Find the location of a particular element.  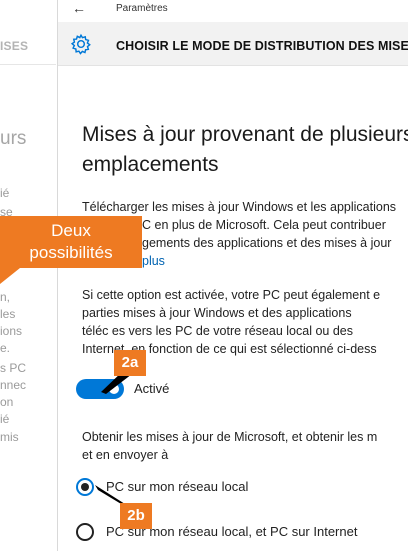

background-window-text: les is located at coordinates (8, 314).